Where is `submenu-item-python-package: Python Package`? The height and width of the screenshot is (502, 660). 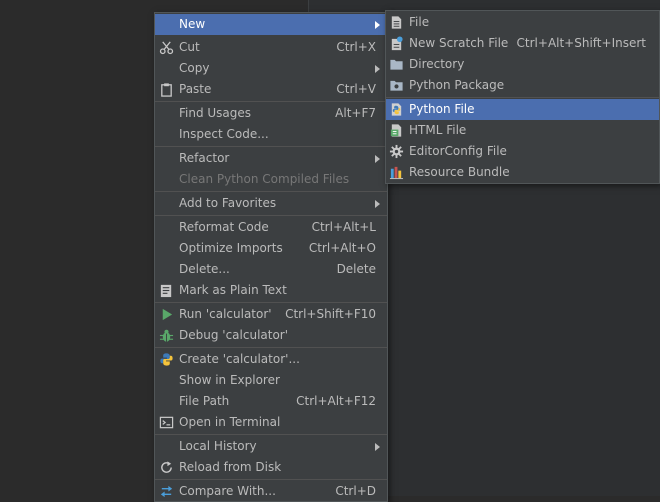 submenu-item-python-package: Python Package is located at coordinates (522, 85).